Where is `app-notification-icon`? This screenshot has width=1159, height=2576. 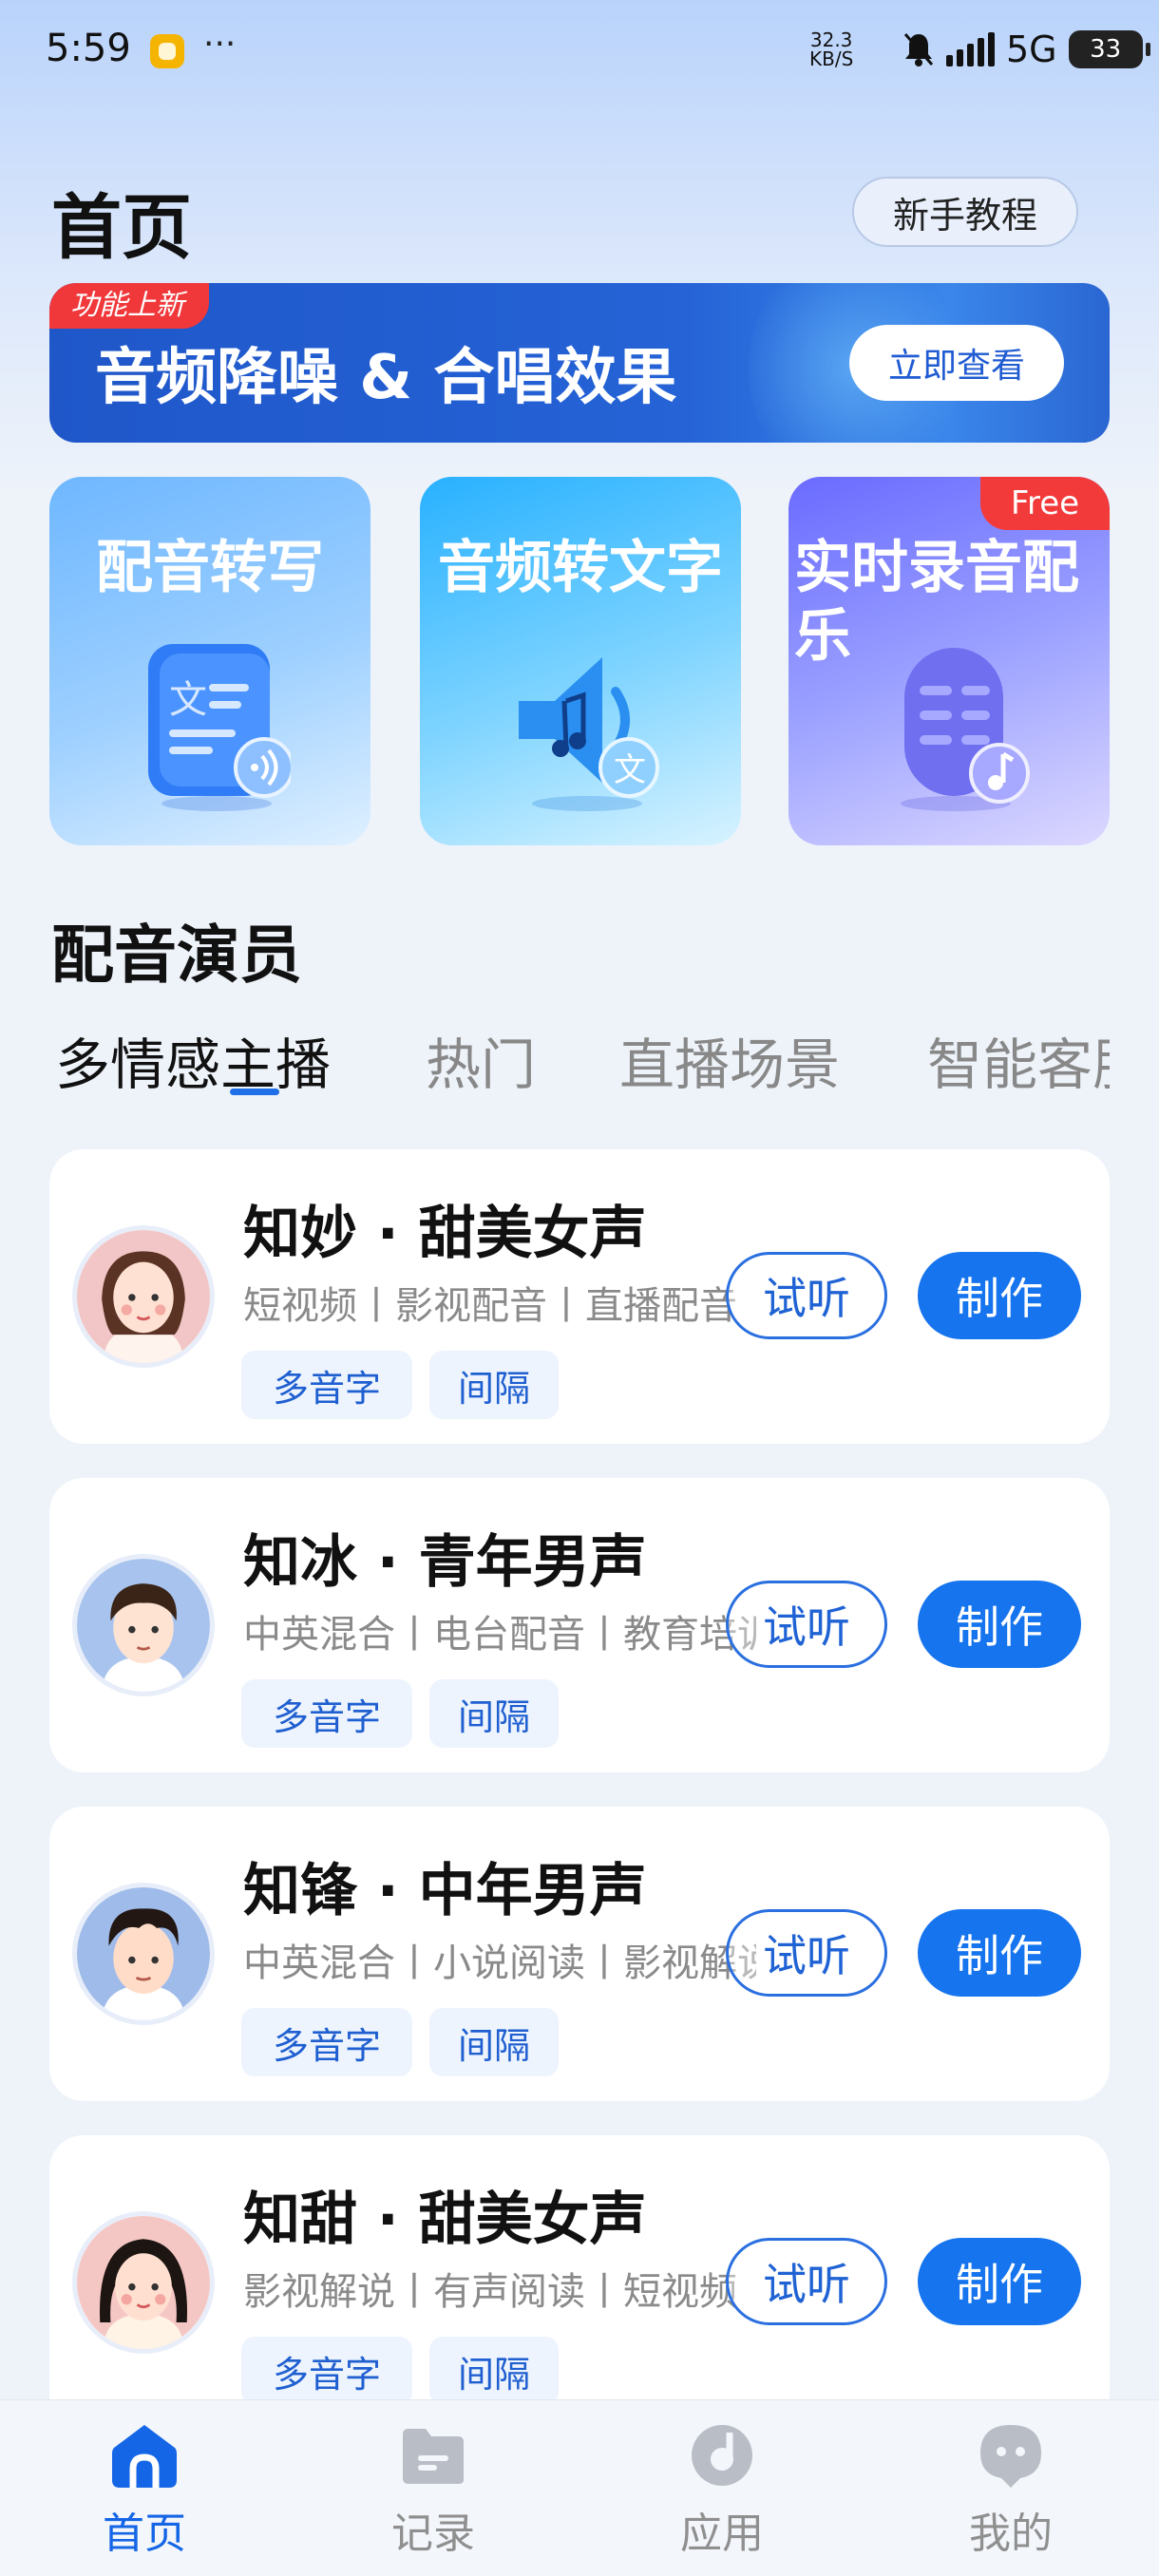 app-notification-icon is located at coordinates (167, 51).